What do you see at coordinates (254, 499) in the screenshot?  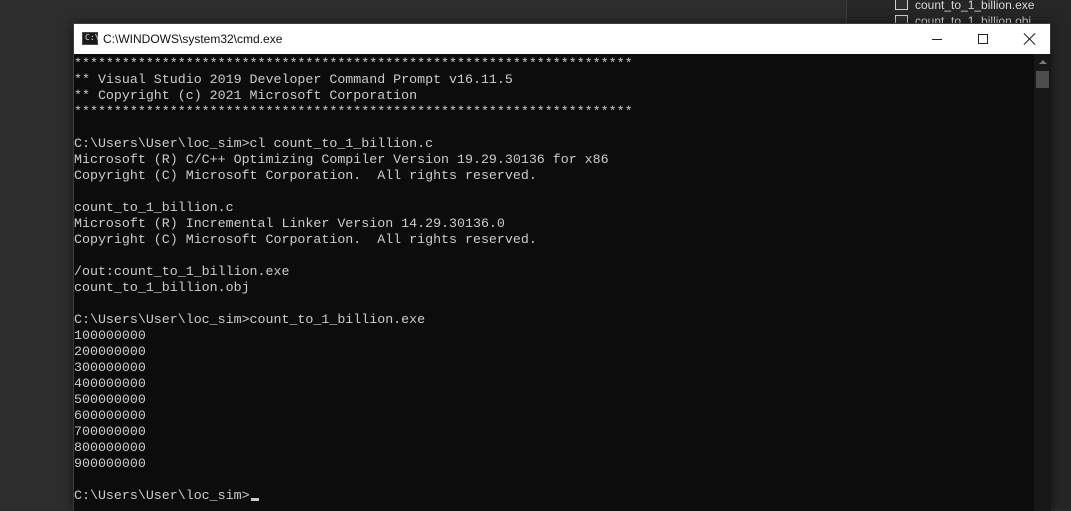 I see `text-cursor` at bounding box center [254, 499].